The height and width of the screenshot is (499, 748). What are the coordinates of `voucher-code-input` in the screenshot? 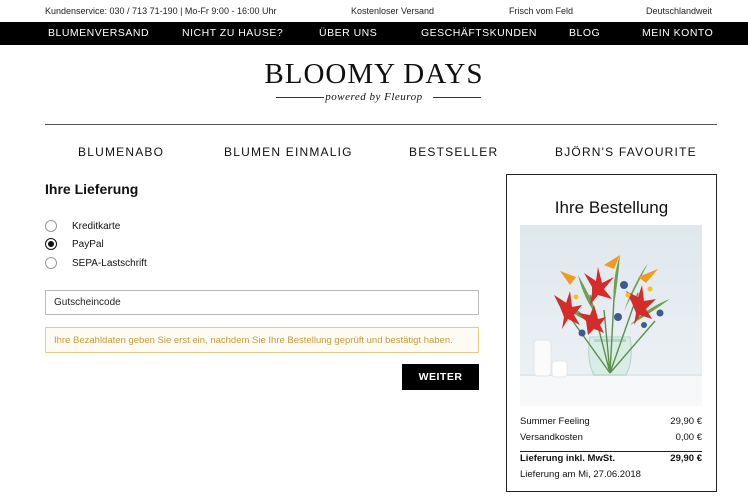 It's located at (262, 302).